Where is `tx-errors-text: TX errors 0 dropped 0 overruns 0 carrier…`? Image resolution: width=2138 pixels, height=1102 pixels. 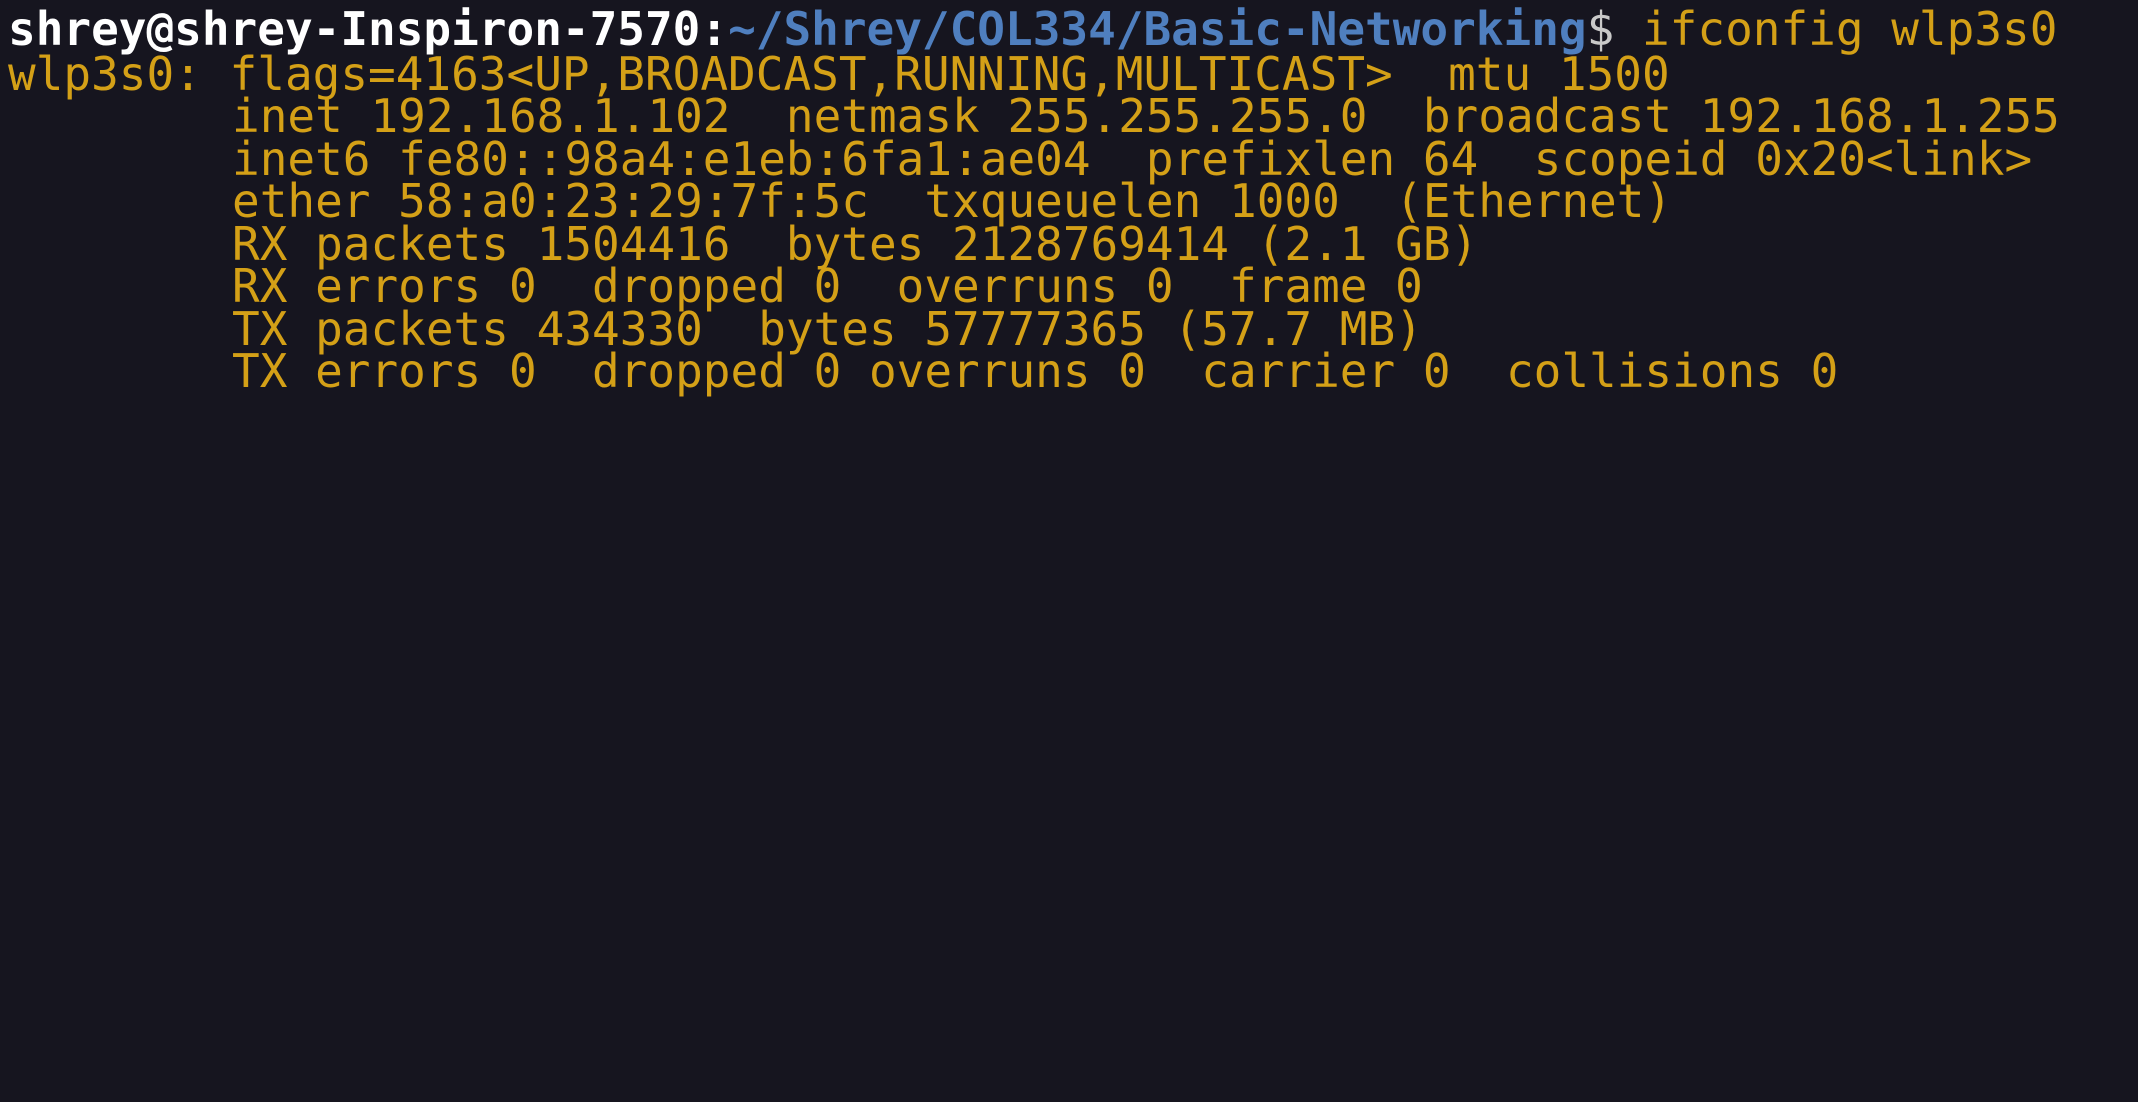
tx-errors-text: TX errors 0 dropped 0 overruns 0 carrier… is located at coordinates (1035, 371).